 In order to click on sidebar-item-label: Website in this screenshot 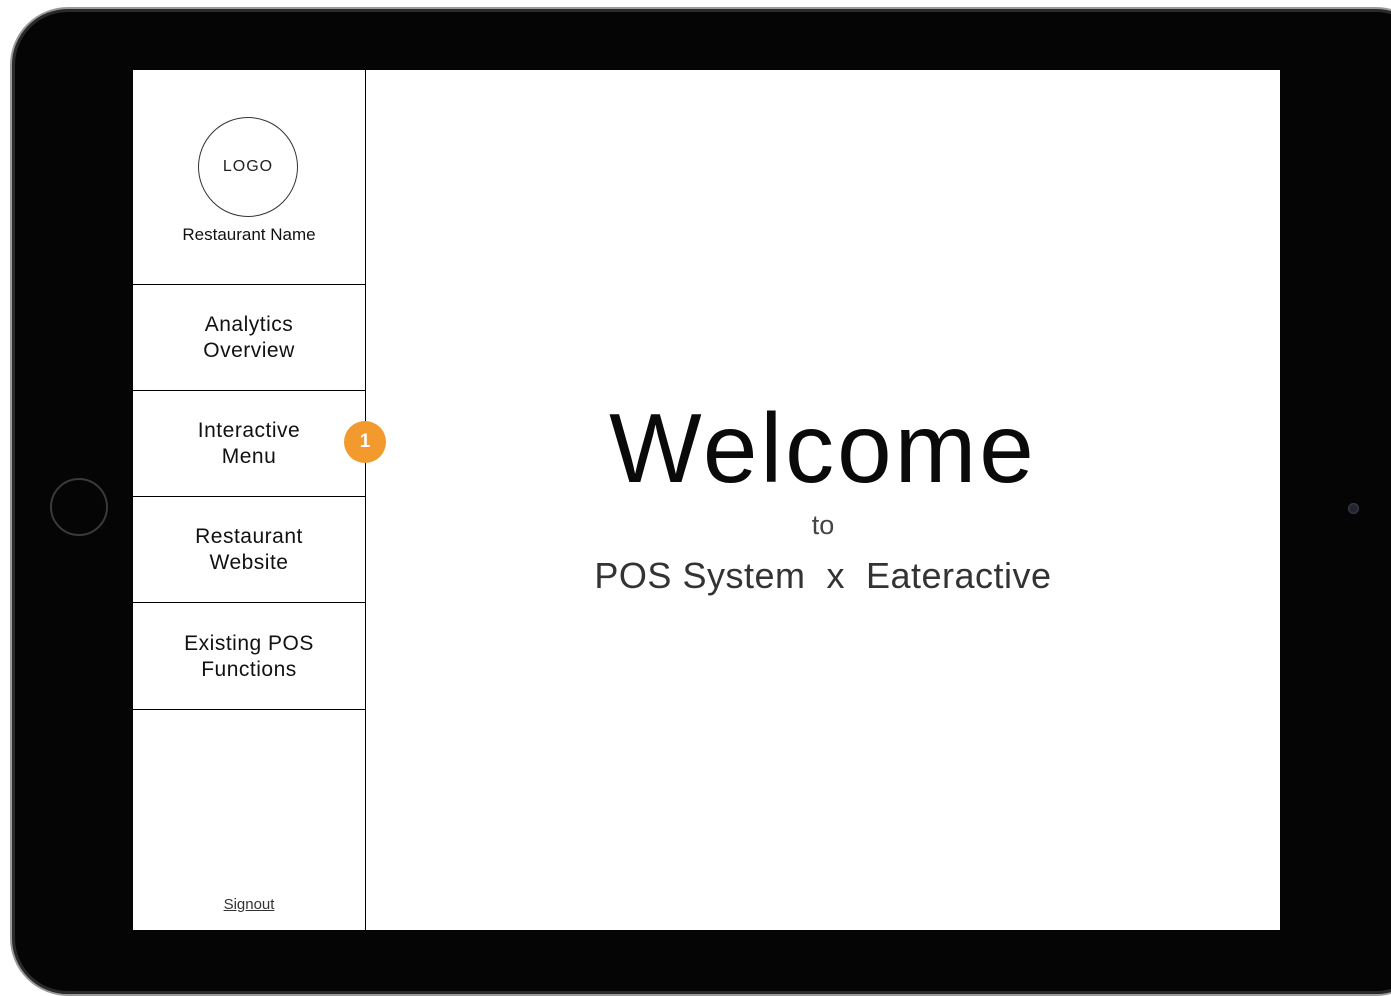, I will do `click(249, 562)`.